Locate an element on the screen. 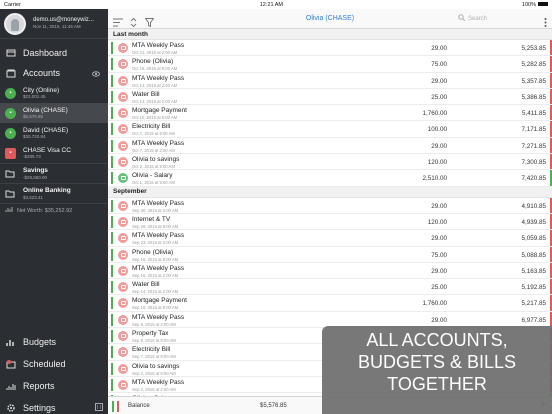 The width and height of the screenshot is (552, 414). search-field: Search is located at coordinates (472, 18).